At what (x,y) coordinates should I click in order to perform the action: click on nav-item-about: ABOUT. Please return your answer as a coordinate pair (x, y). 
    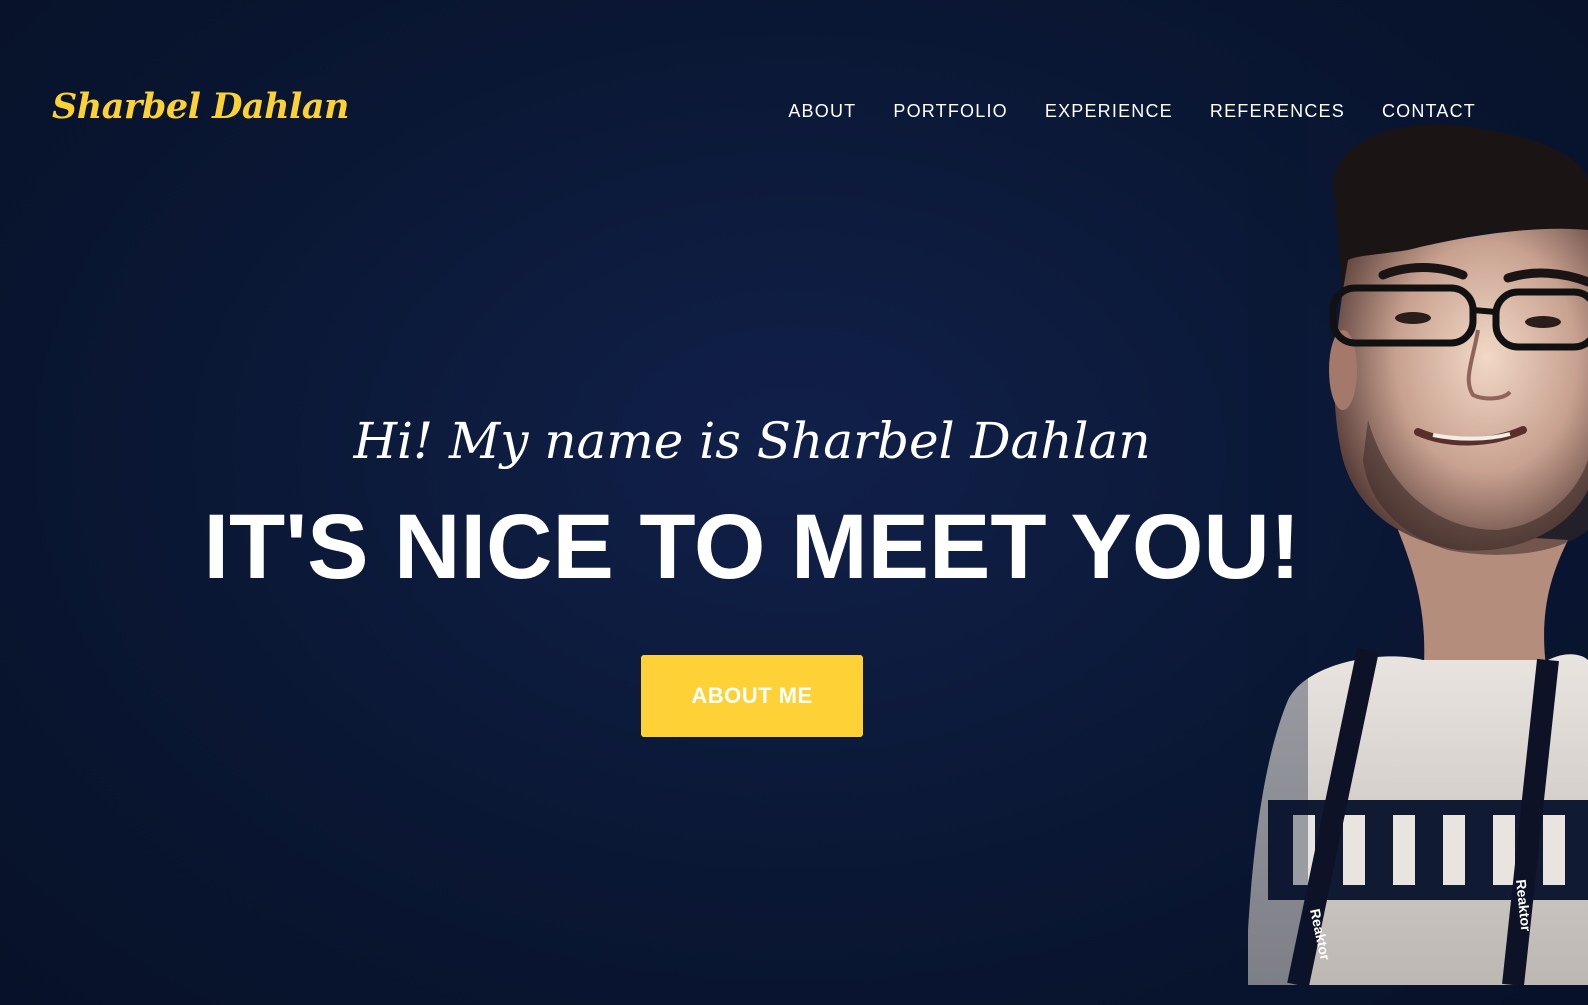
    Looking at the image, I should click on (822, 111).